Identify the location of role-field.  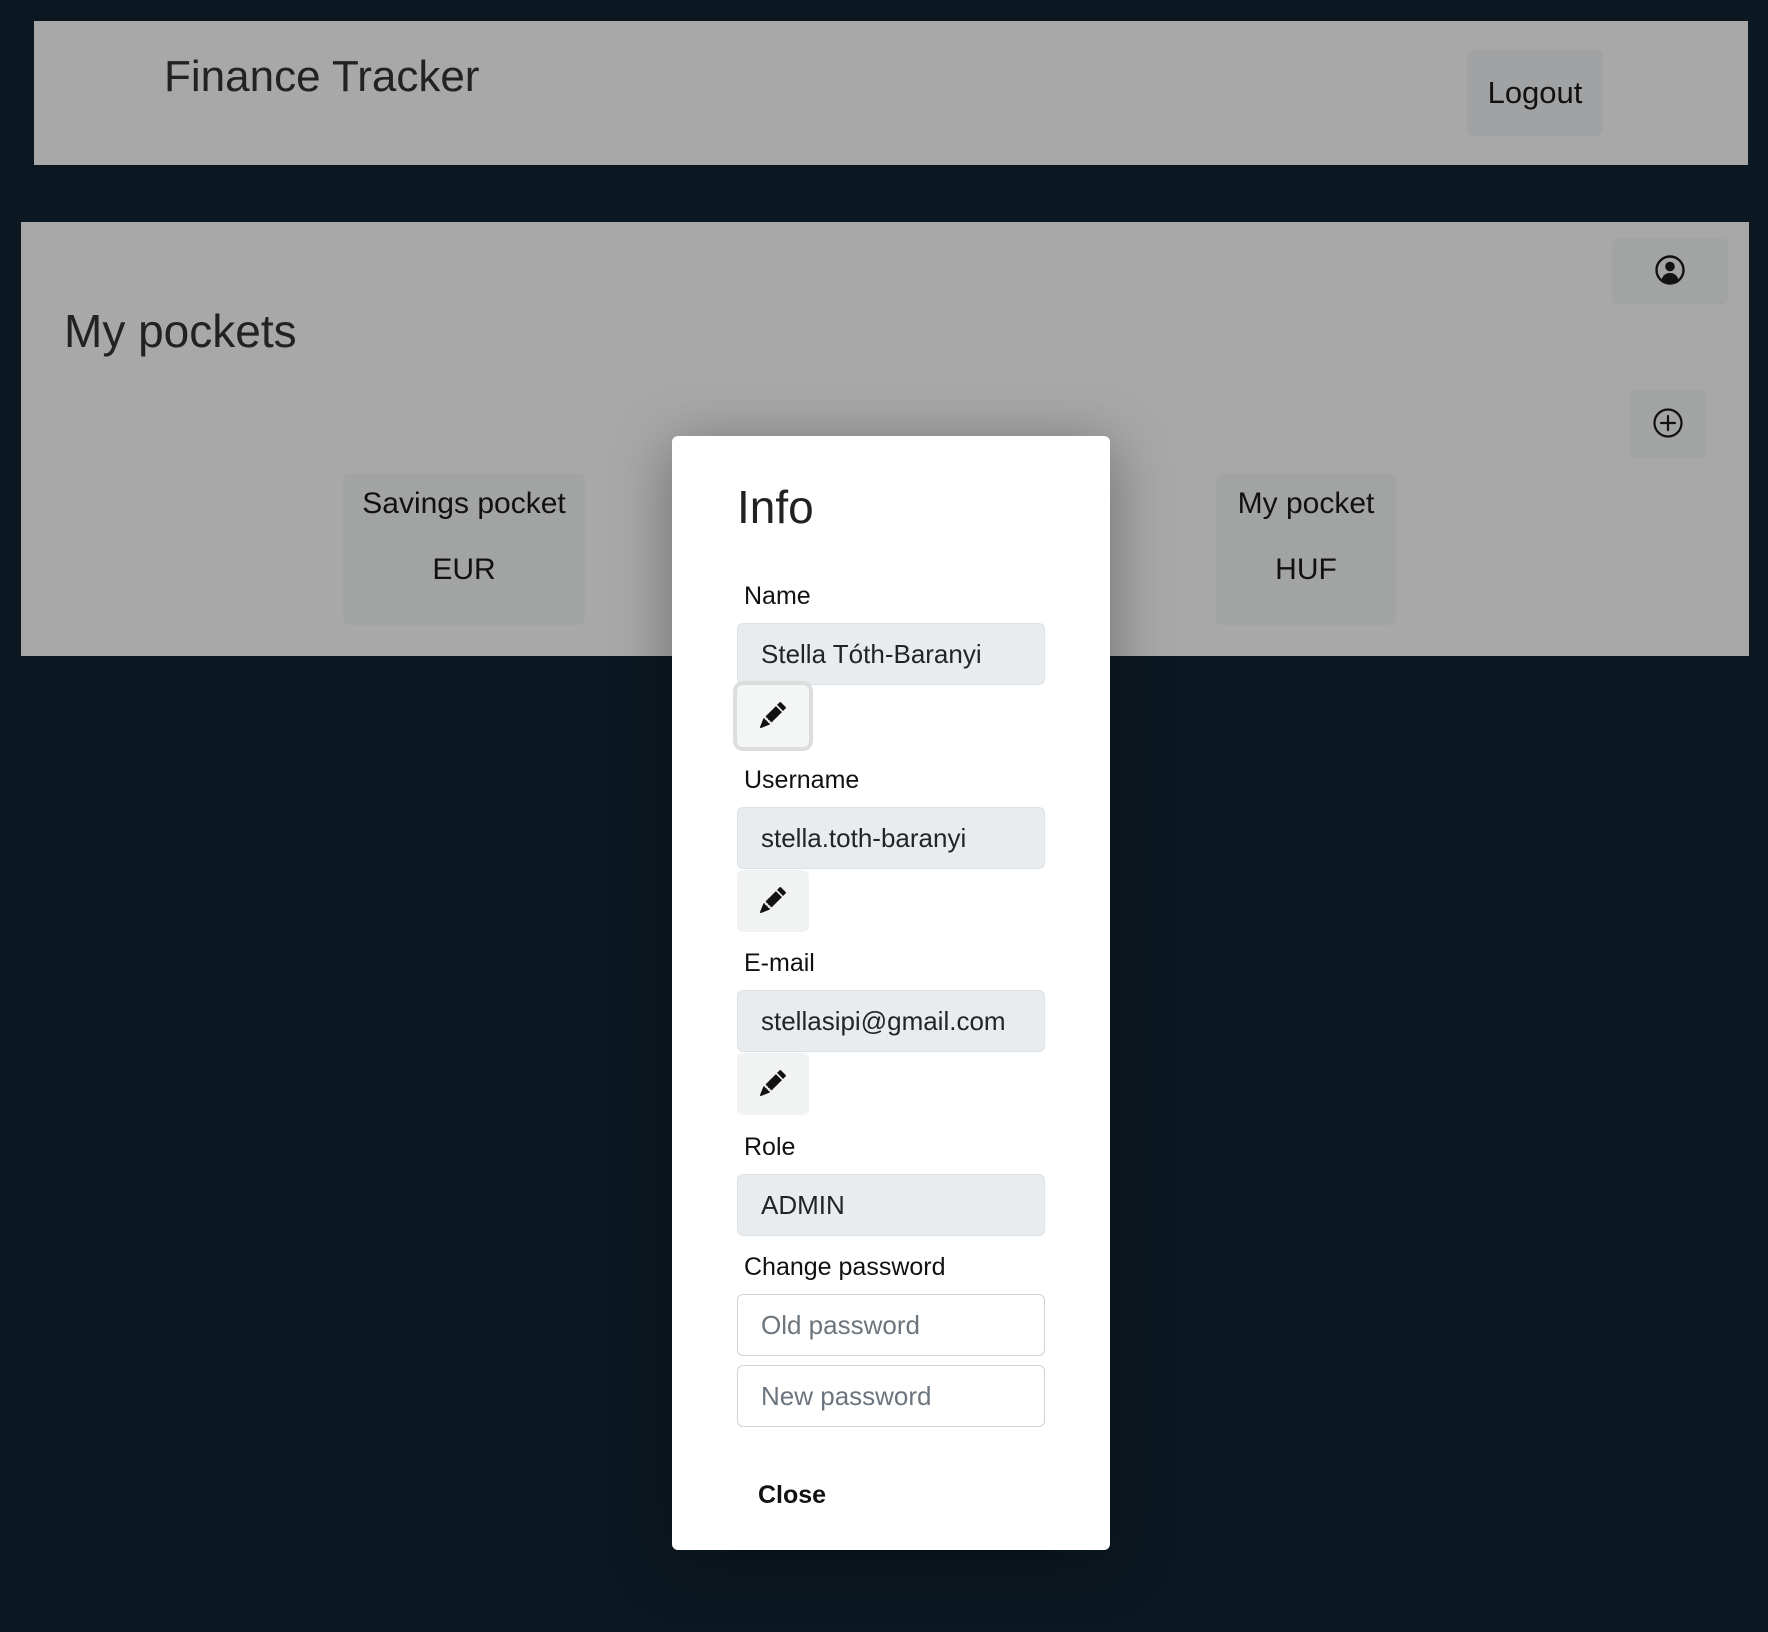
(891, 1205).